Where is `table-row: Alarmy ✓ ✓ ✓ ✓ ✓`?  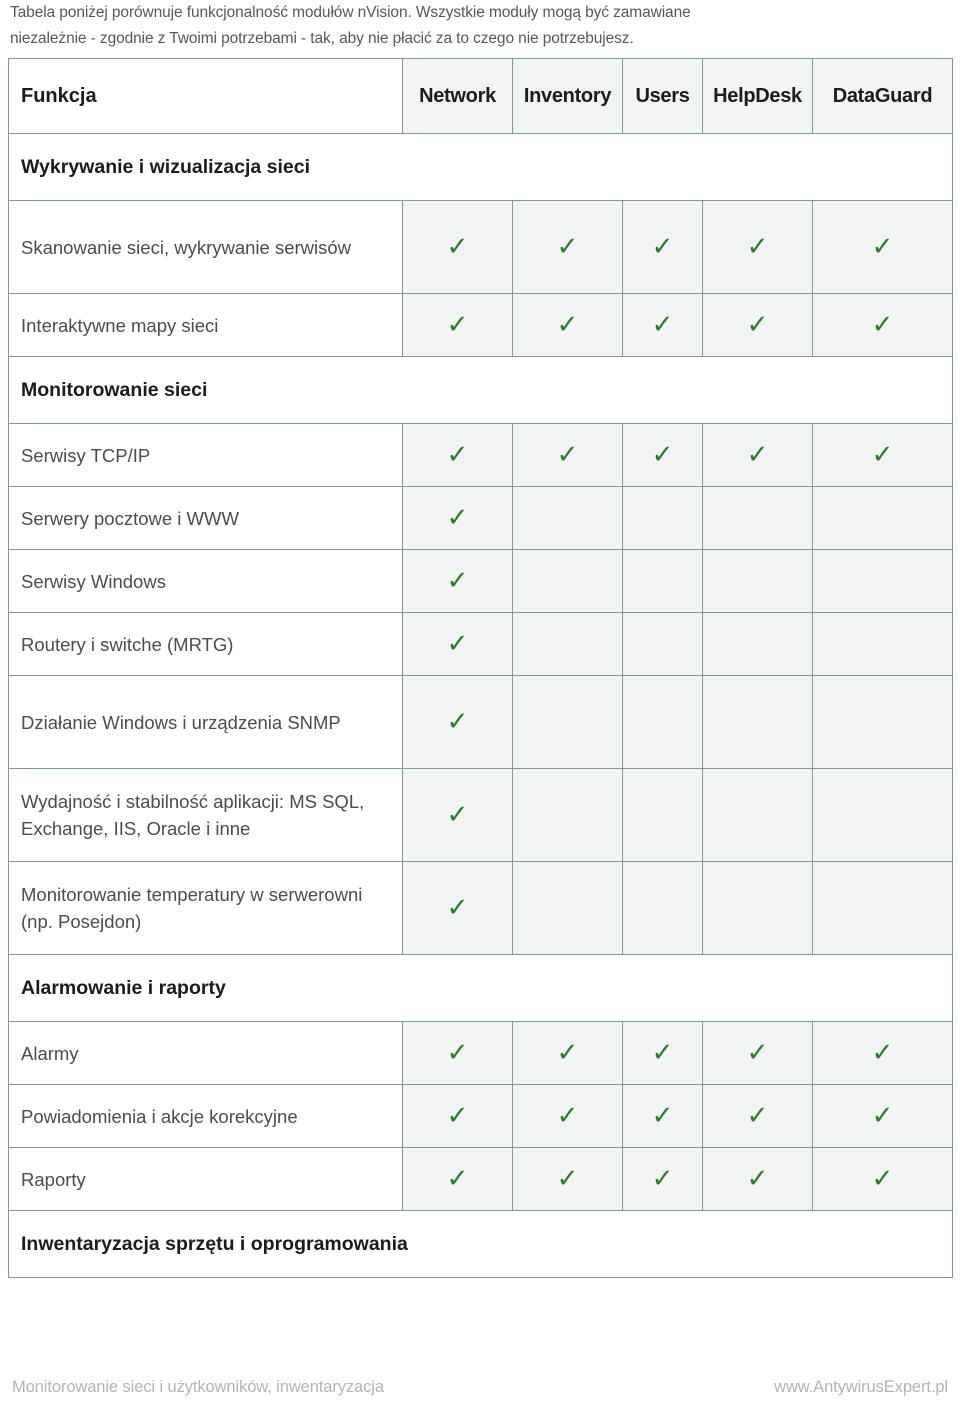 table-row: Alarmy ✓ ✓ ✓ ✓ ✓ is located at coordinates (480, 1053).